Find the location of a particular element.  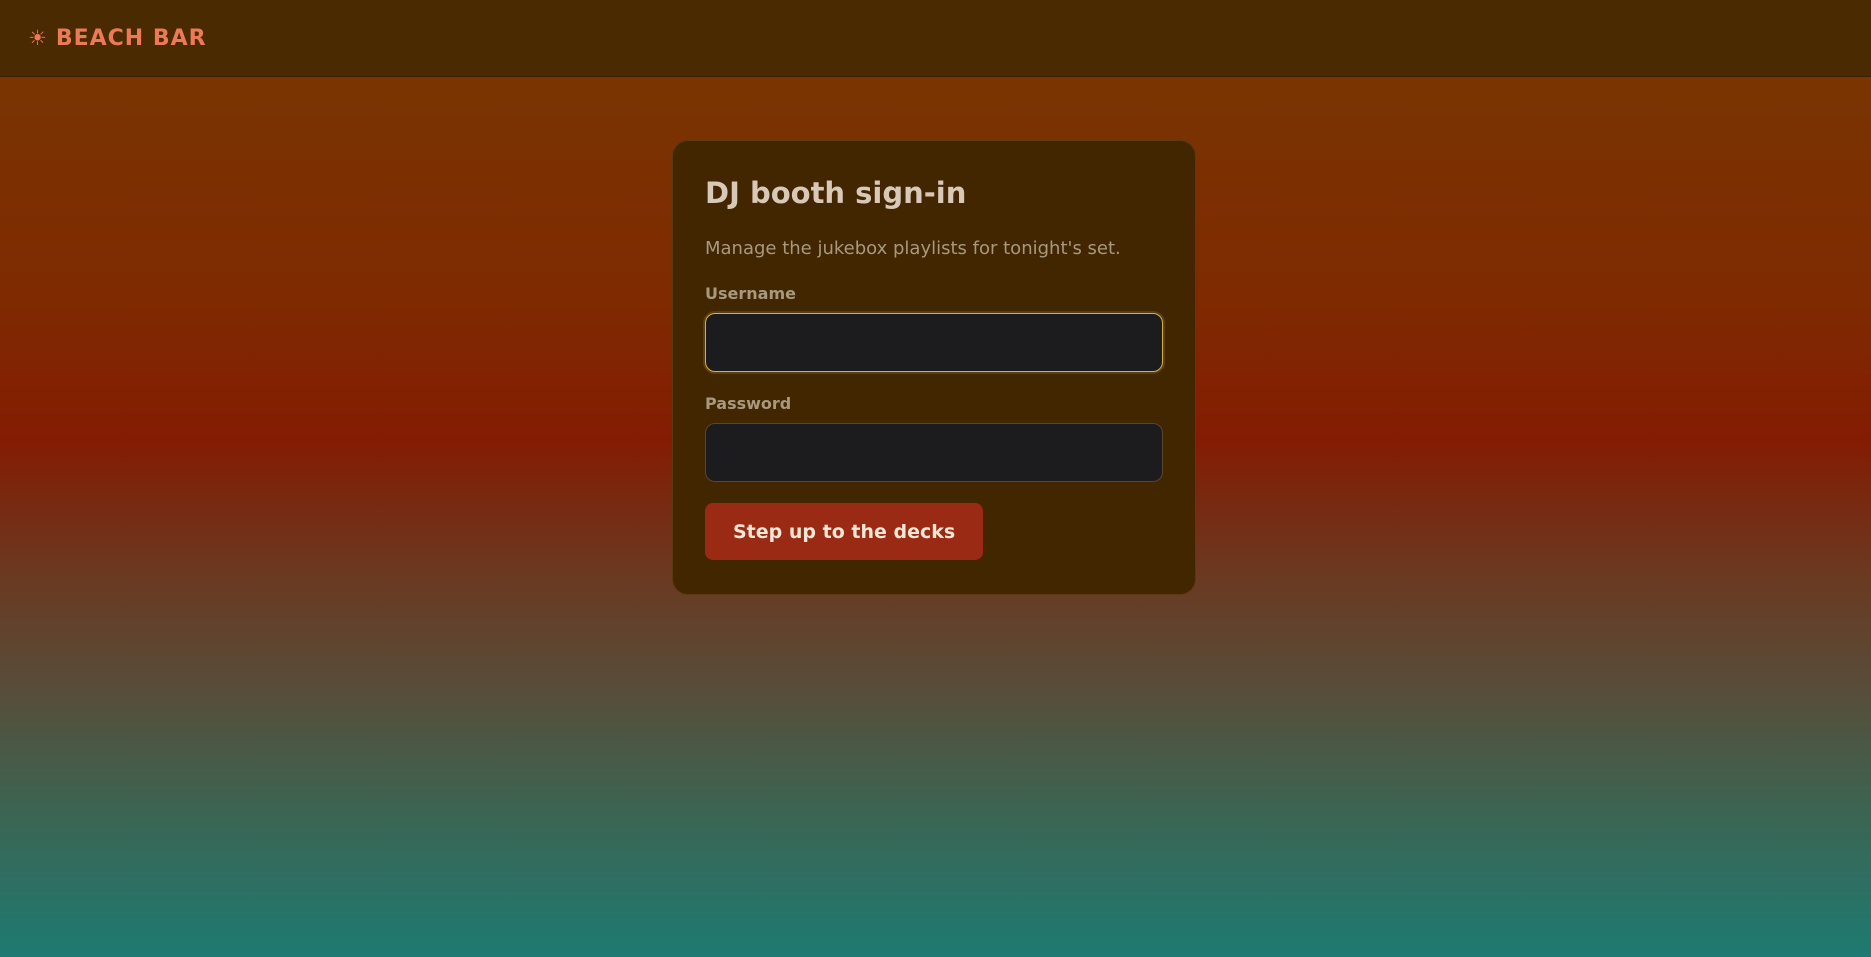

password-label: Password is located at coordinates (748, 403).